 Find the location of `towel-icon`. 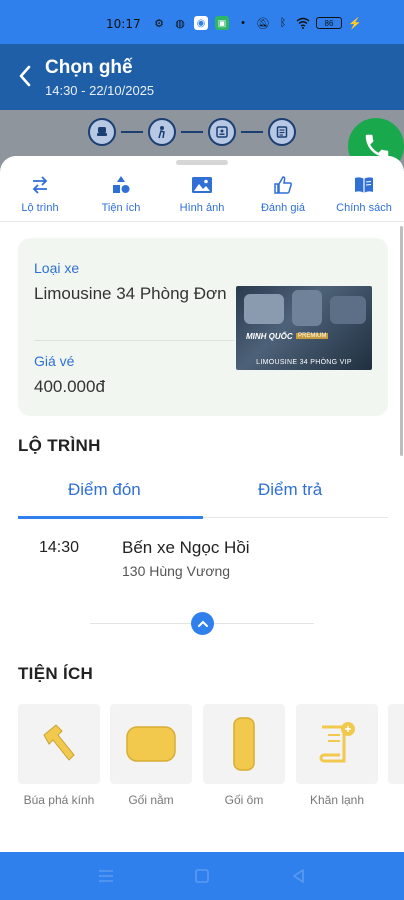

towel-icon is located at coordinates (337, 742).